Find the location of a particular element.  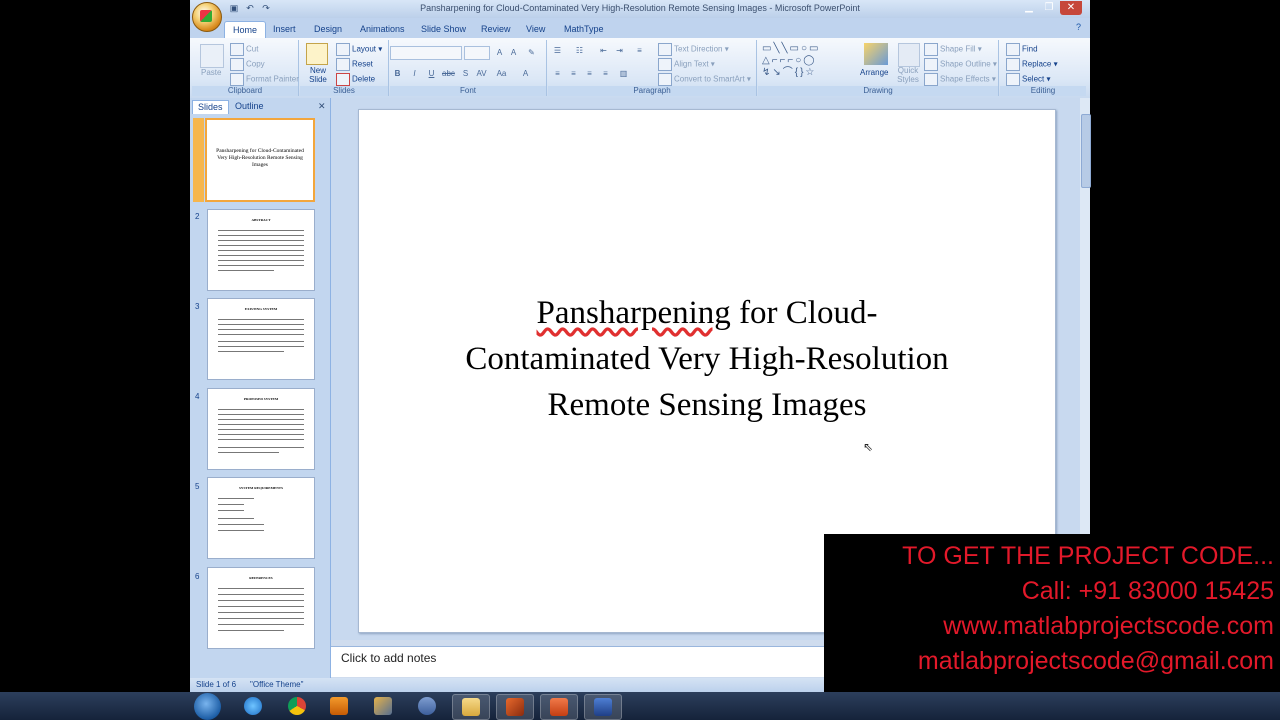

shapes-gallery: ▭╲╲▭○▭ △⌐⌐⌐○◯ ↯↘⌒{}☆ is located at coordinates (807, 61).